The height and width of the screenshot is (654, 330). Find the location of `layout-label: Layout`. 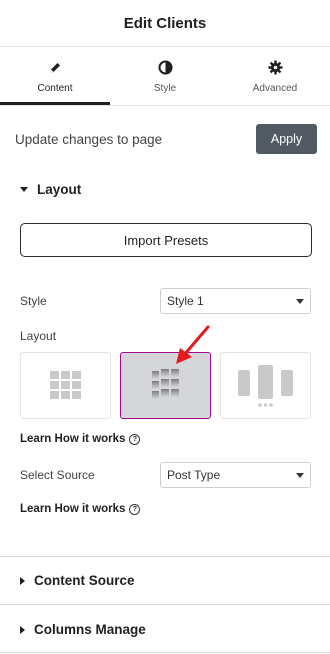

layout-label: Layout is located at coordinates (38, 336).